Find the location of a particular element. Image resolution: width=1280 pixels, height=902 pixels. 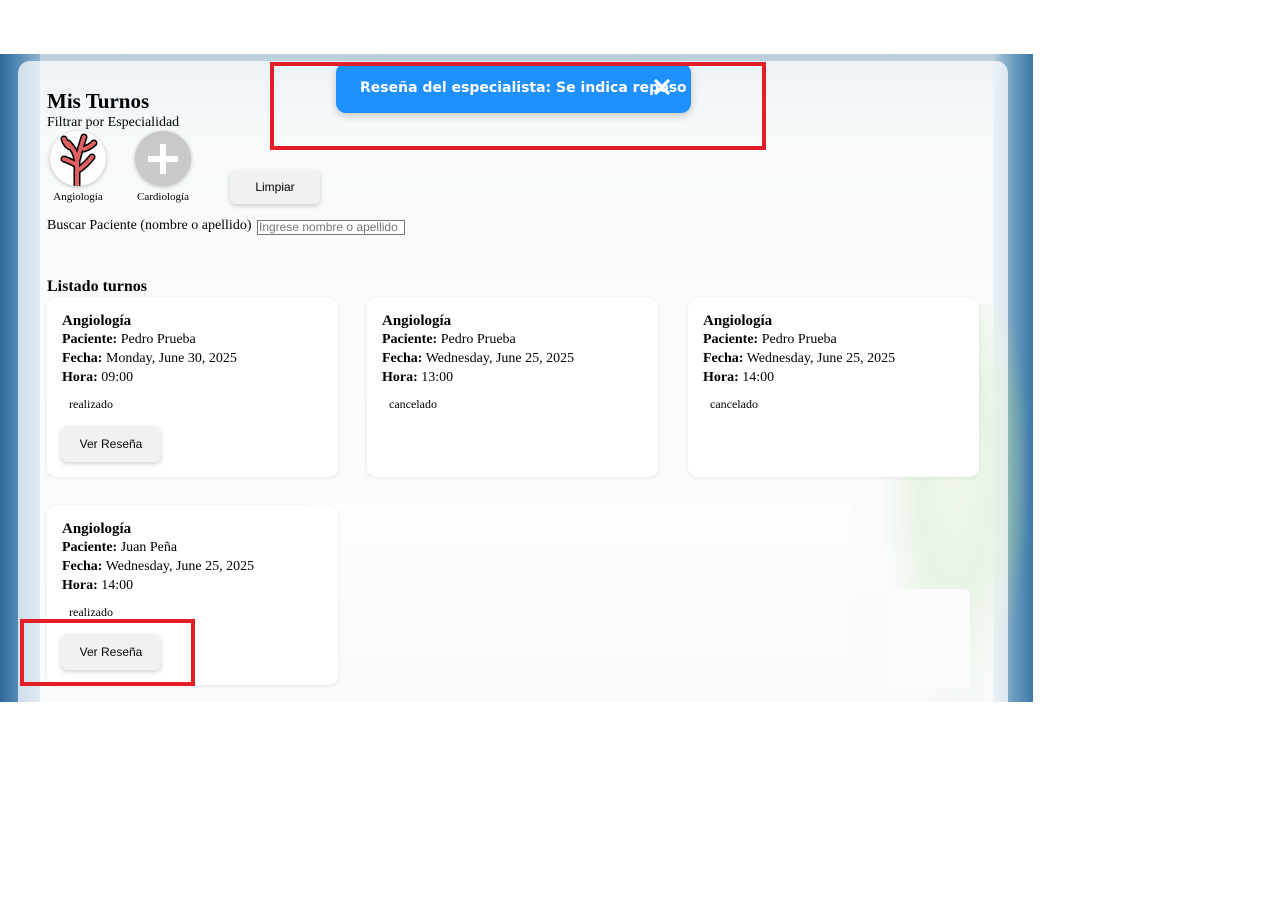

list-title: Listado turnos is located at coordinates (97, 286).